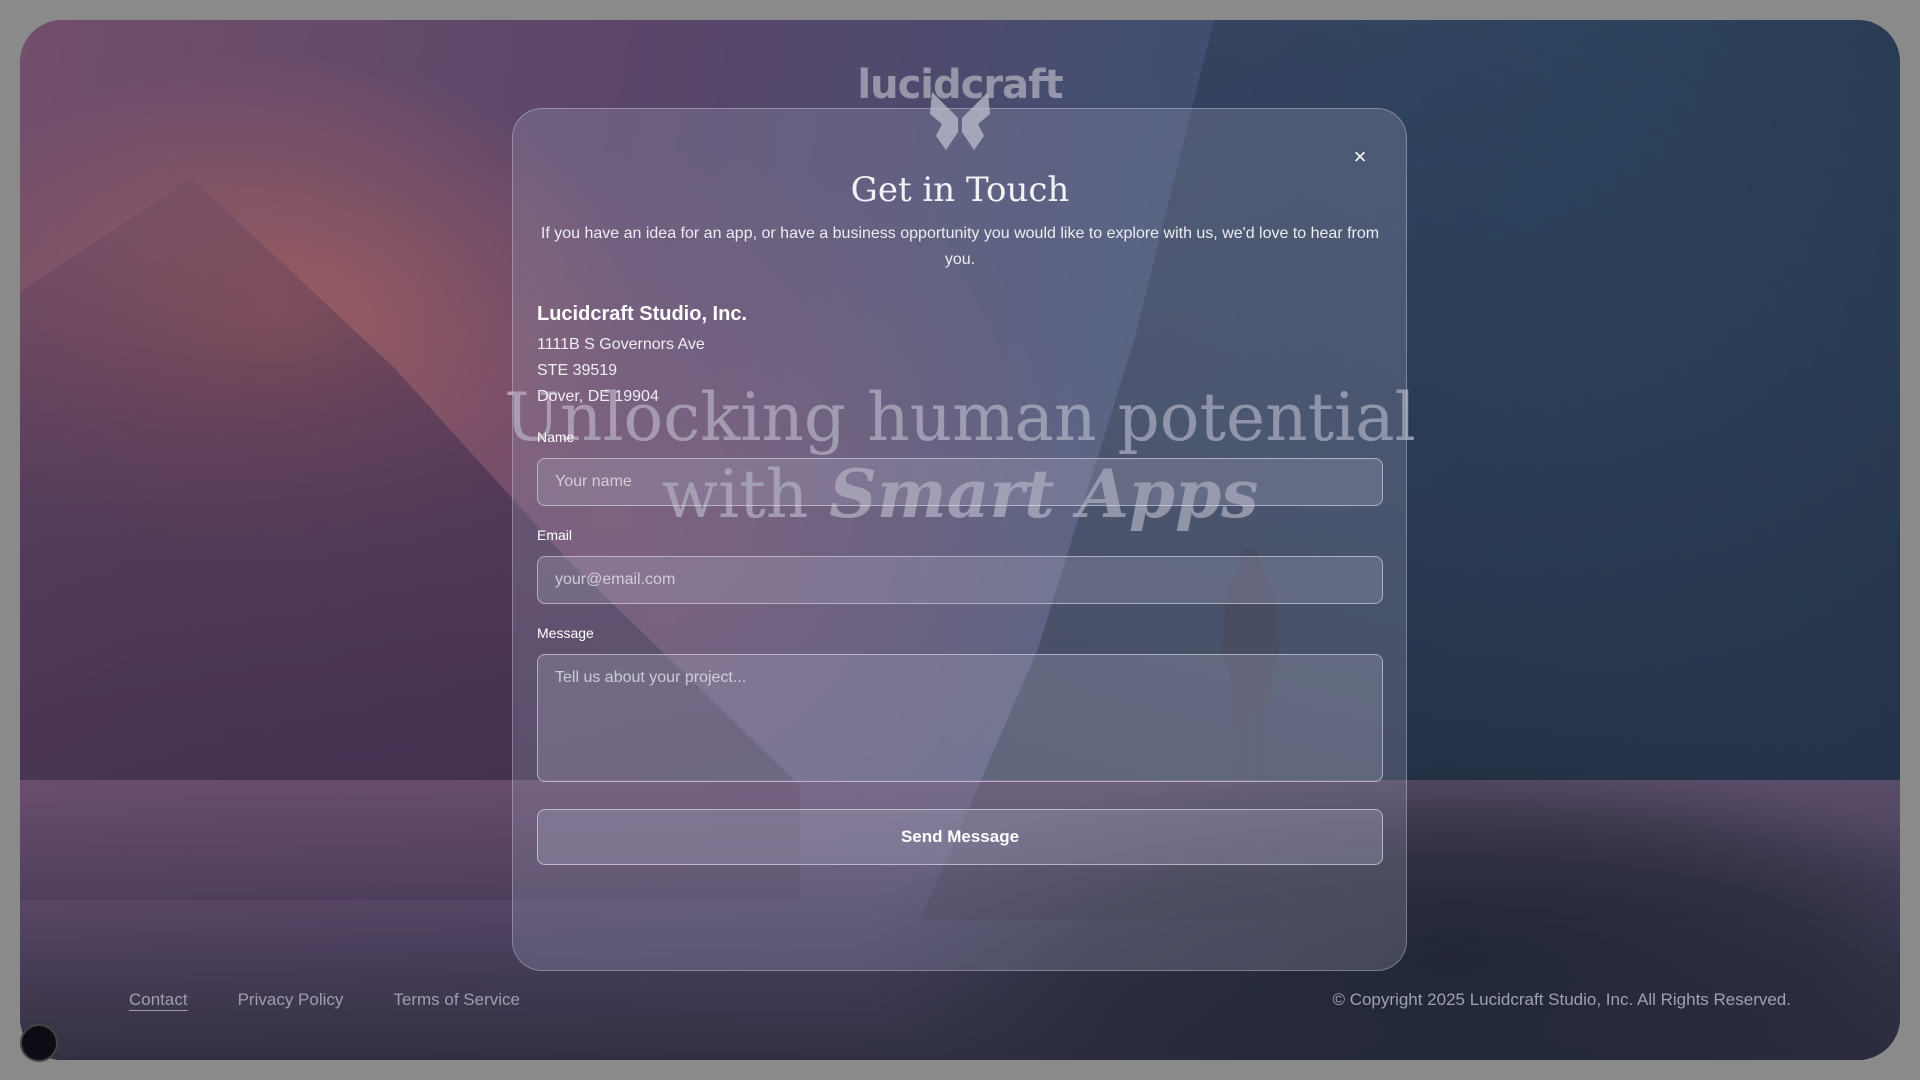  Describe the element at coordinates (39, 1043) in the screenshot. I see `corner-avatar-button` at that location.